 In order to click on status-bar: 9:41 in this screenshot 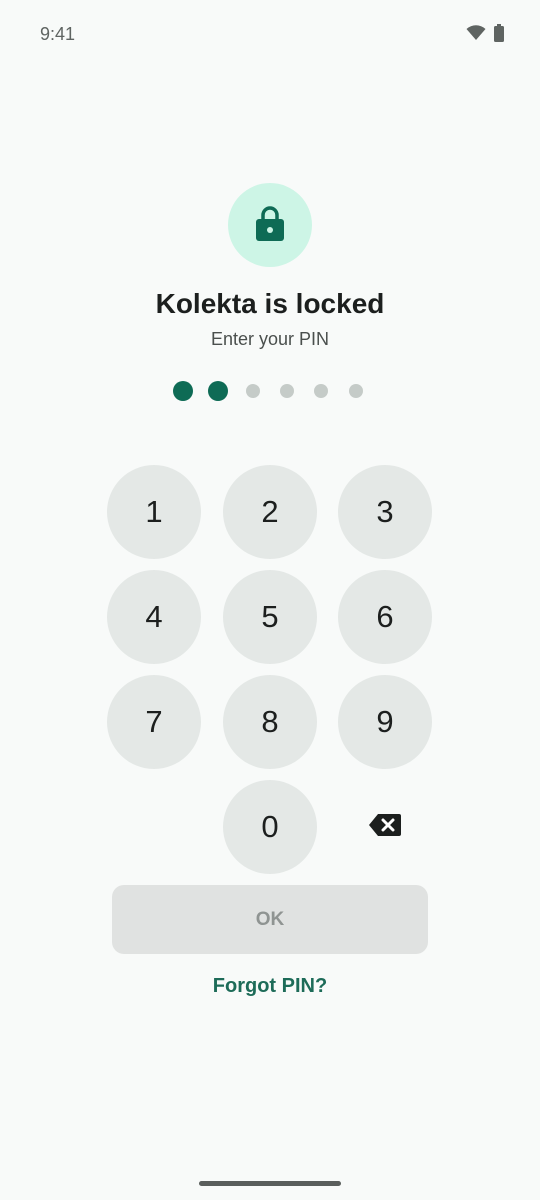, I will do `click(270, 34)`.